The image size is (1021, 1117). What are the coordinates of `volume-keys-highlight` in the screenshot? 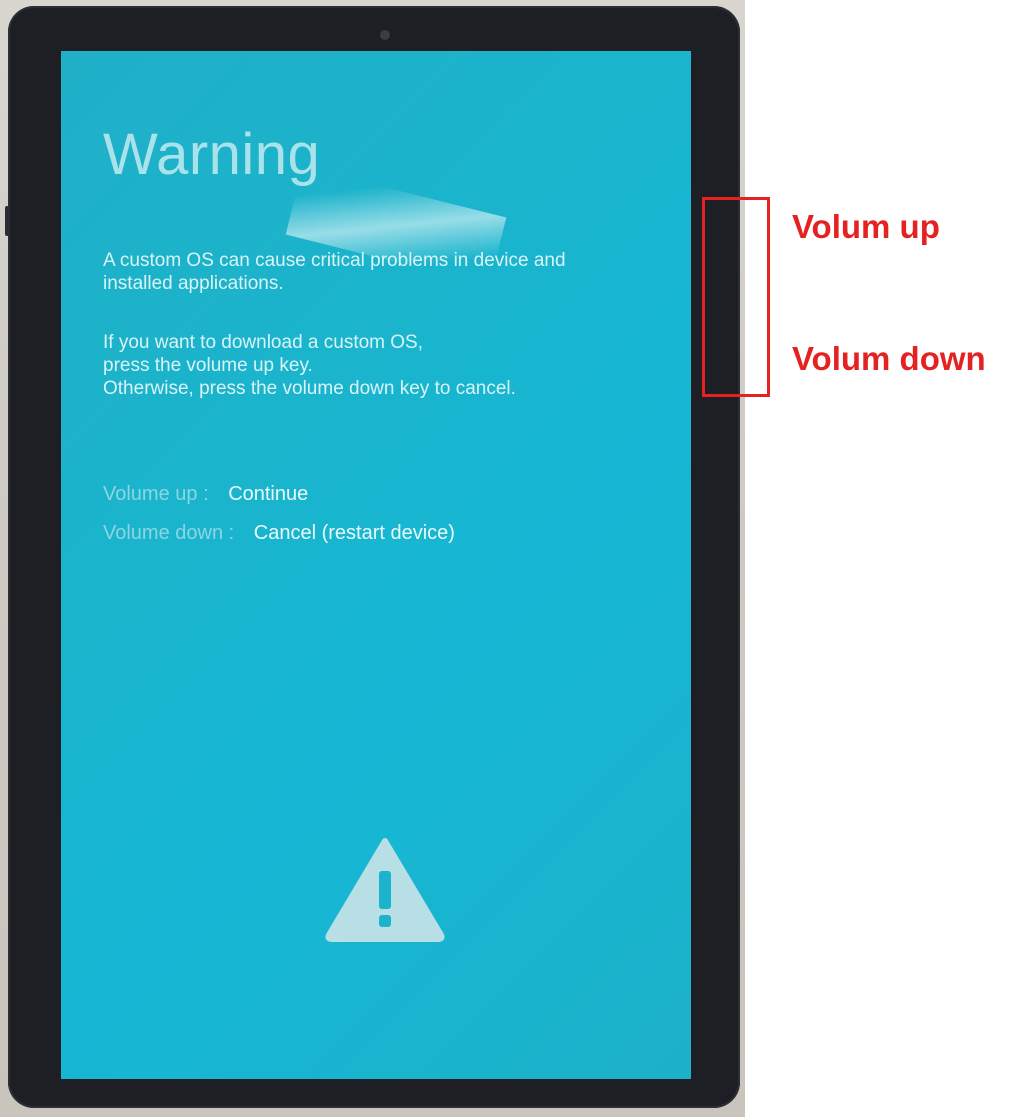 It's located at (736, 297).